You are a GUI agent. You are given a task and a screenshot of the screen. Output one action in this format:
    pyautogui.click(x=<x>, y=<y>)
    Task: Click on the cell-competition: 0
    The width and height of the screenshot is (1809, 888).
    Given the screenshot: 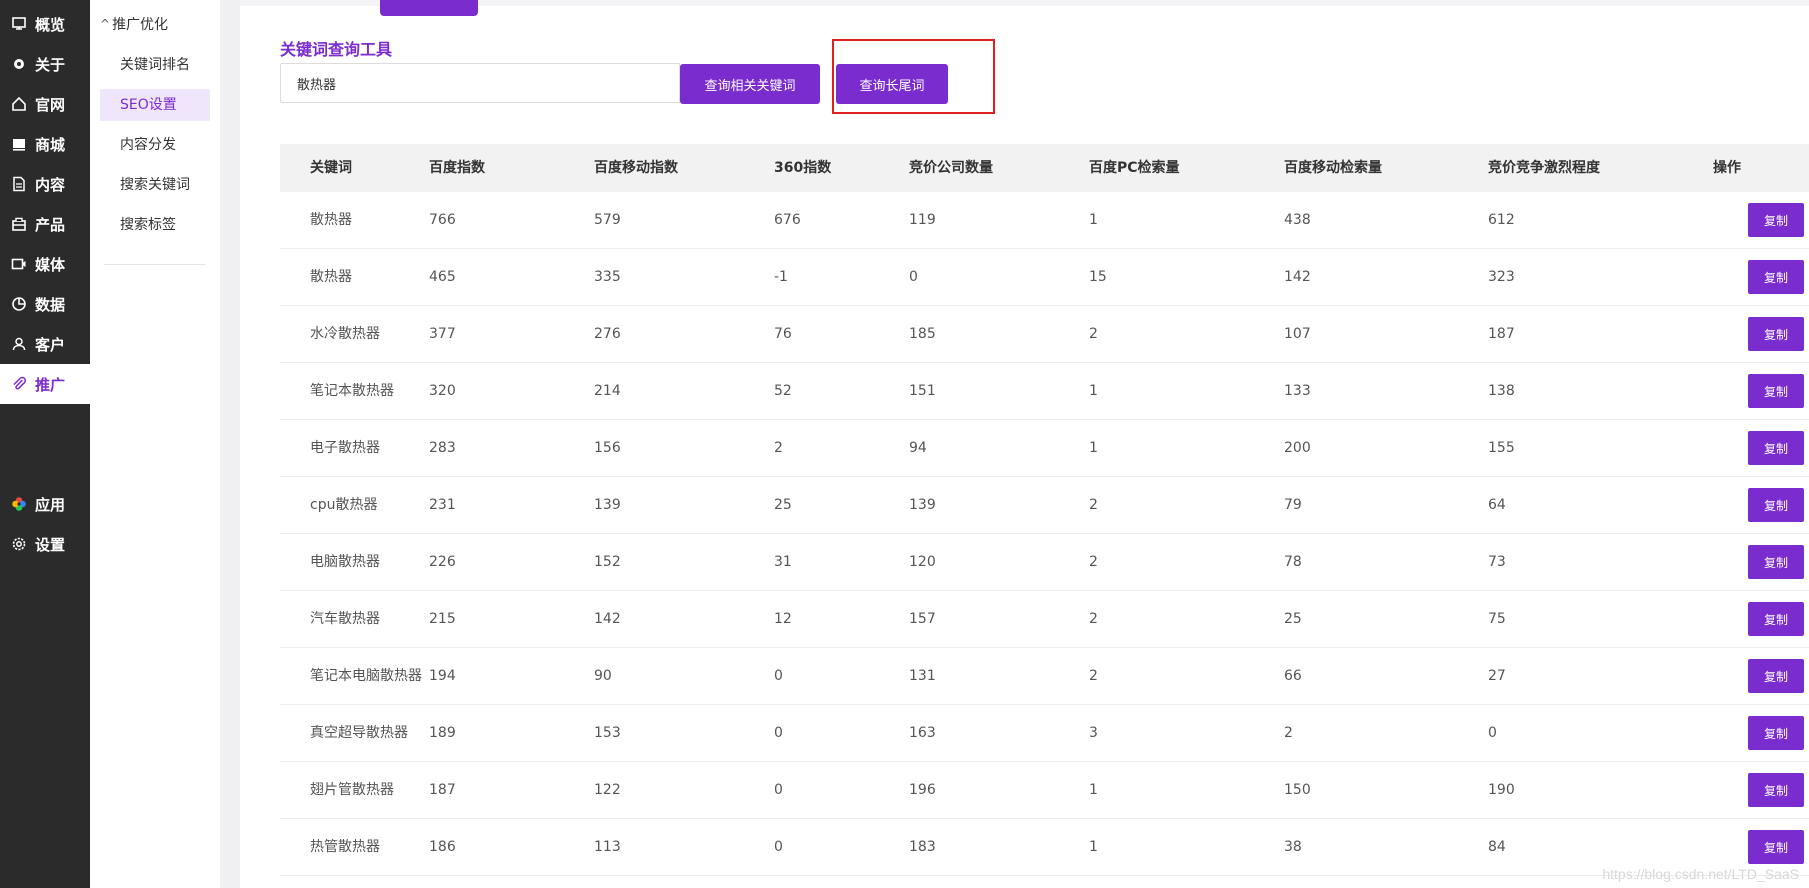 What is the action you would take?
    pyautogui.click(x=1492, y=733)
    